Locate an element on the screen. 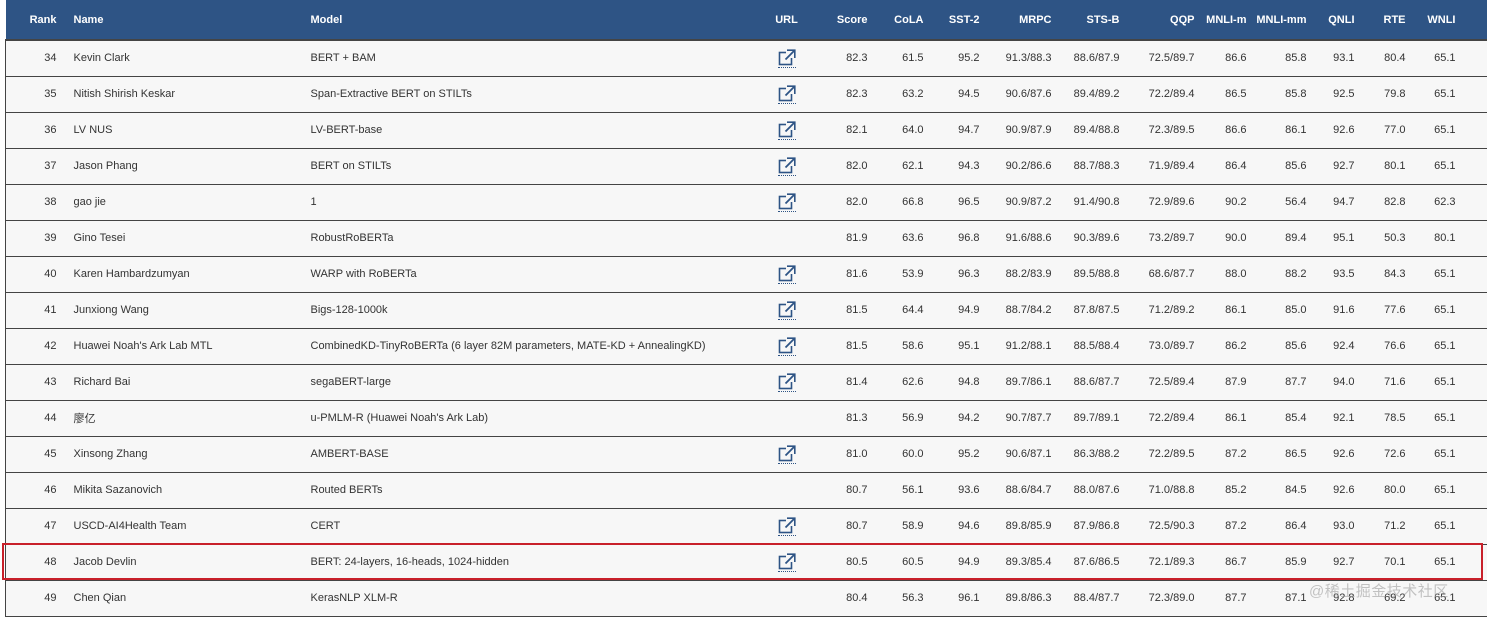  score-cell: 82.1 is located at coordinates (846, 129).